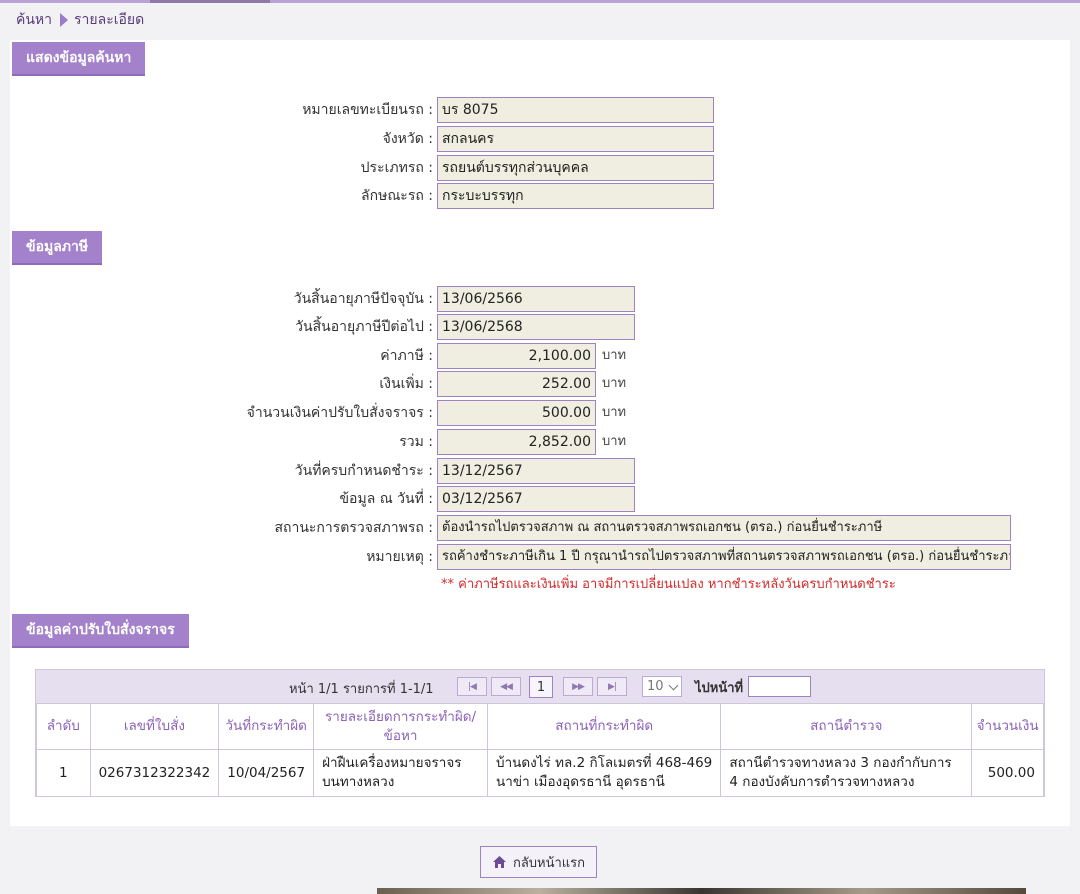  What do you see at coordinates (536, 327) in the screenshot?
I see `value-next-expiry: 13/06/2568` at bounding box center [536, 327].